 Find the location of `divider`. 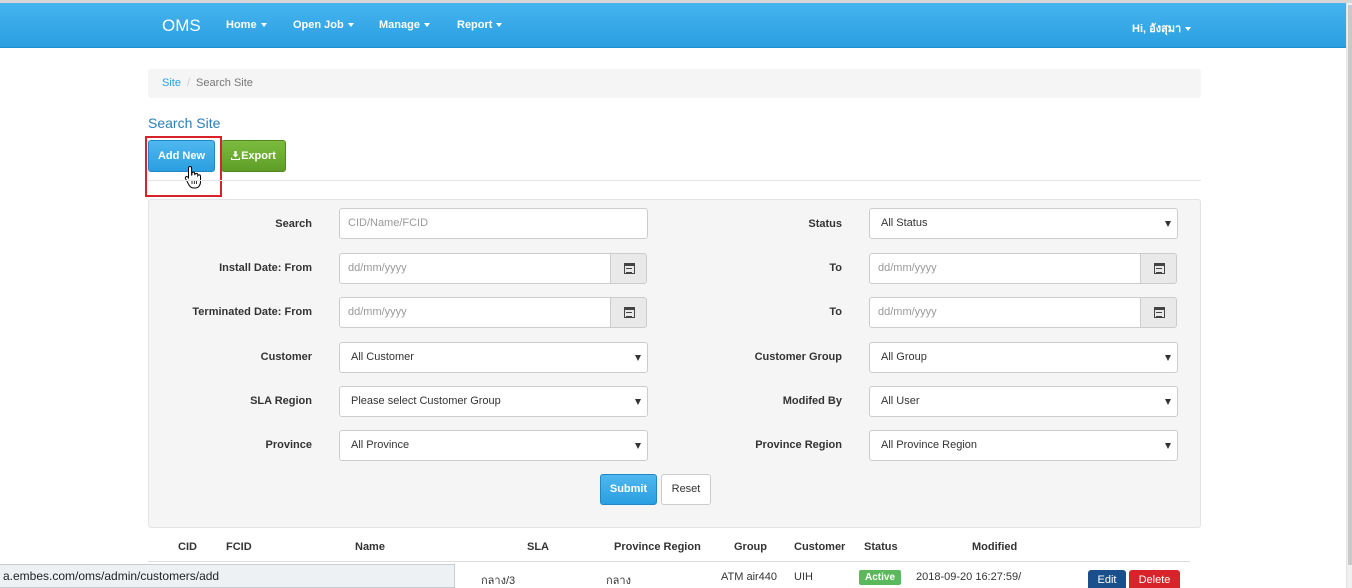

divider is located at coordinates (674, 180).